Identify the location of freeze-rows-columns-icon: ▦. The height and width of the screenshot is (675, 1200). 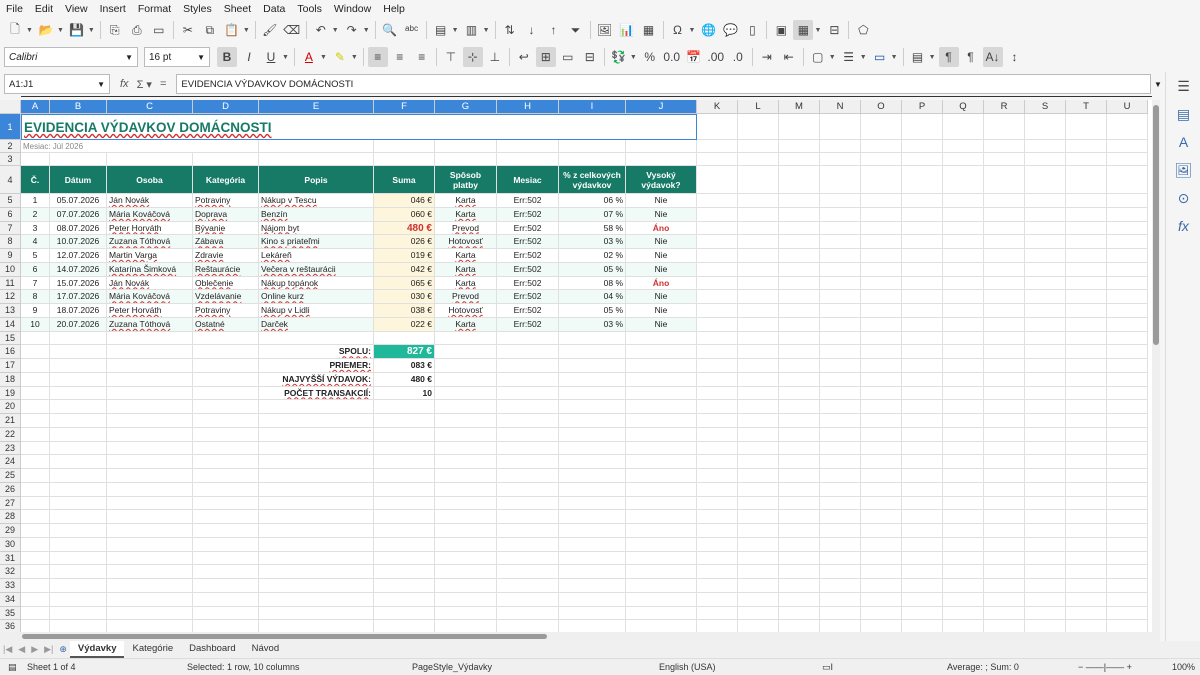
(803, 30).